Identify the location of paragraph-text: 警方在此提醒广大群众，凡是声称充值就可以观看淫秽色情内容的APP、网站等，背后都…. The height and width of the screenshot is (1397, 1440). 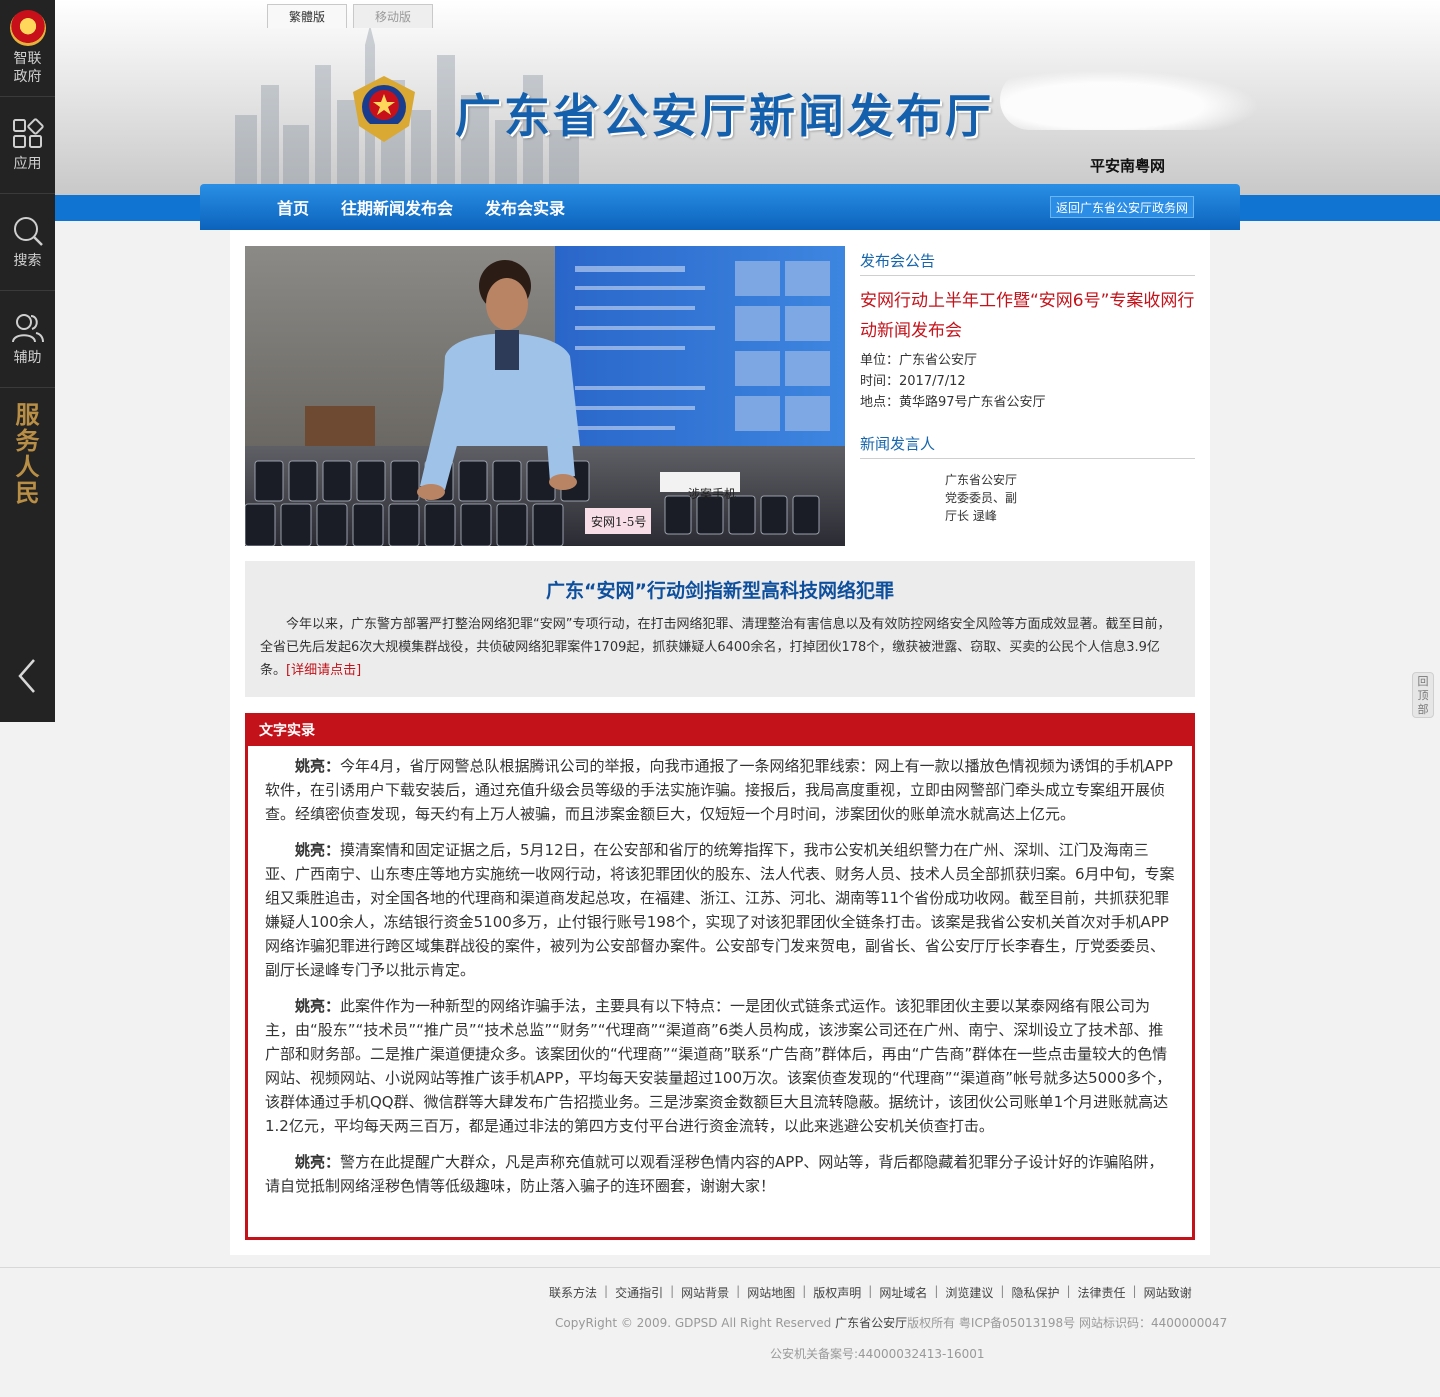
(714, 1174).